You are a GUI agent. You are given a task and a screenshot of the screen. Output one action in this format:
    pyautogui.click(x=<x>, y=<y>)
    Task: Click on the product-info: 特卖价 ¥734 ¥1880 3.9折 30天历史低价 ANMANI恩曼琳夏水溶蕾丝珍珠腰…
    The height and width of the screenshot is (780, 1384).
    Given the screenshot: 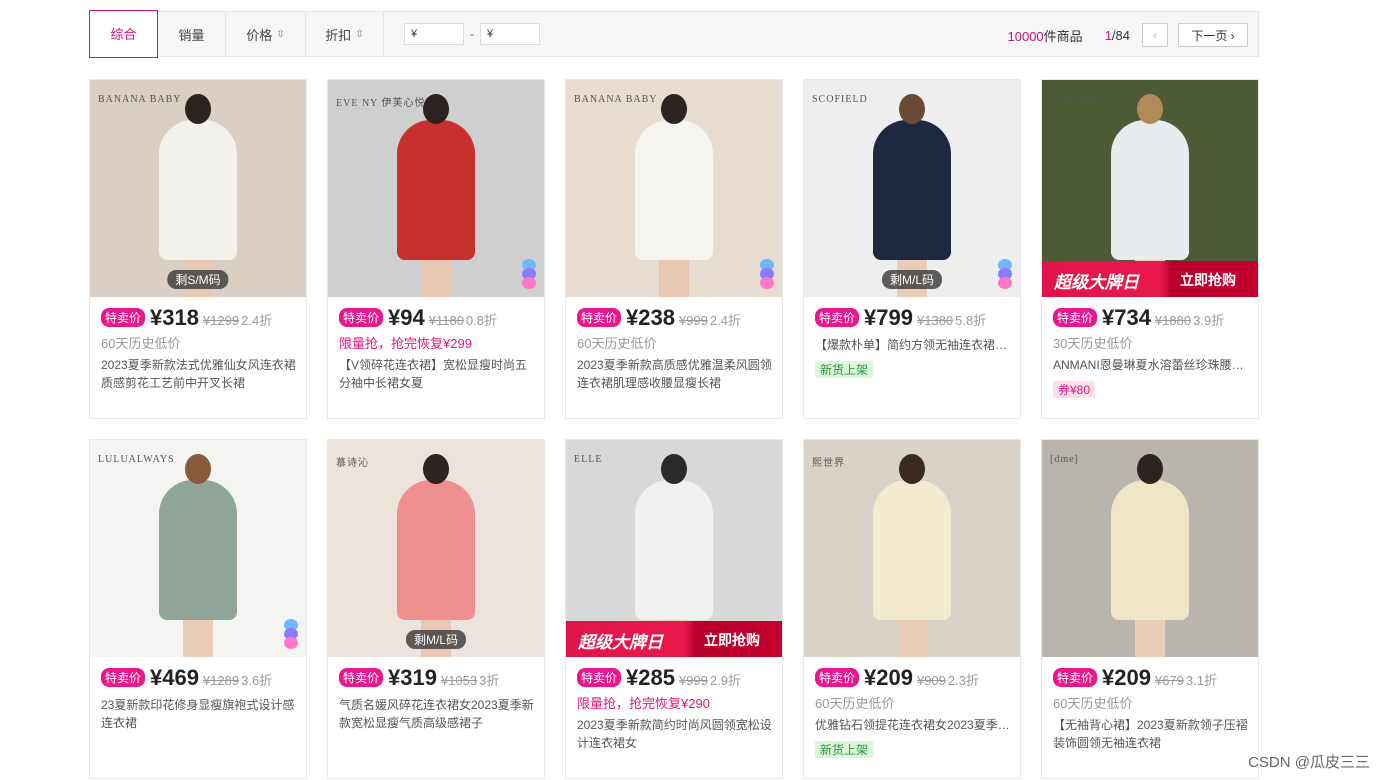 What is the action you would take?
    pyautogui.click(x=1150, y=348)
    